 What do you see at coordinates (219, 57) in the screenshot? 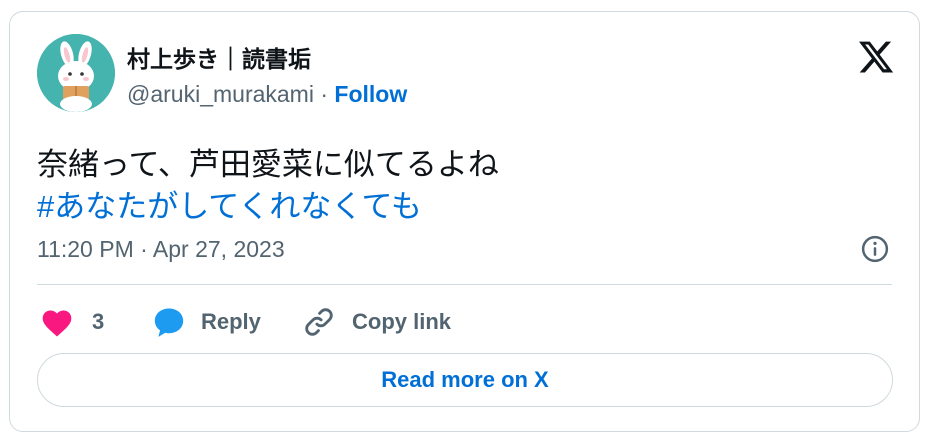
I see `author-display-name: 村上歩き｜読書垢` at bounding box center [219, 57].